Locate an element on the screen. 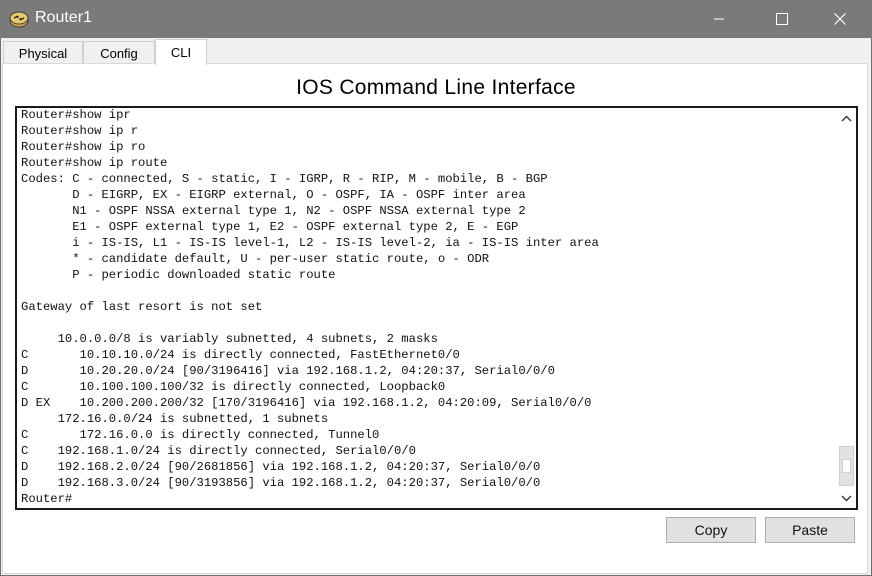 The height and width of the screenshot is (576, 872). scroll-thumb-grip is located at coordinates (846, 466).